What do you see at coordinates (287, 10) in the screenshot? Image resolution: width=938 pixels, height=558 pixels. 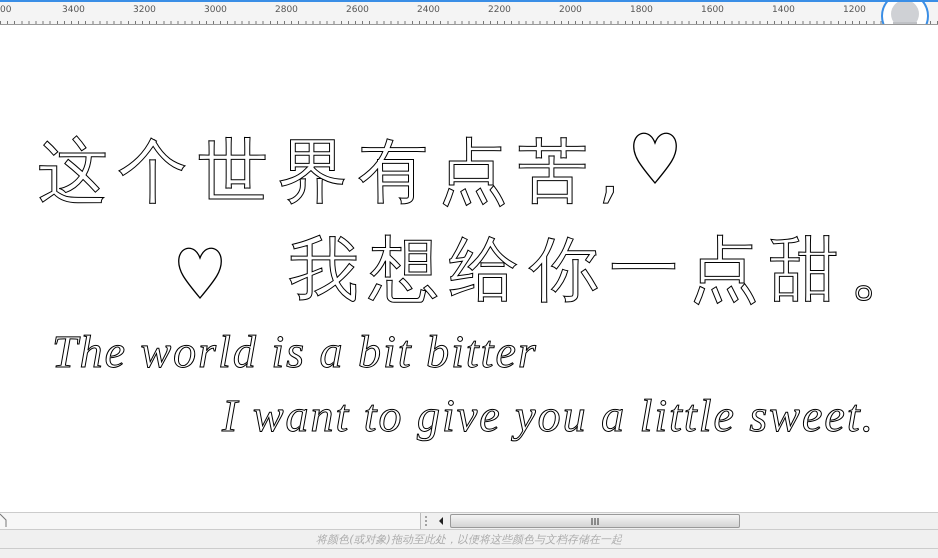 I see `ruler-label: 2800` at bounding box center [287, 10].